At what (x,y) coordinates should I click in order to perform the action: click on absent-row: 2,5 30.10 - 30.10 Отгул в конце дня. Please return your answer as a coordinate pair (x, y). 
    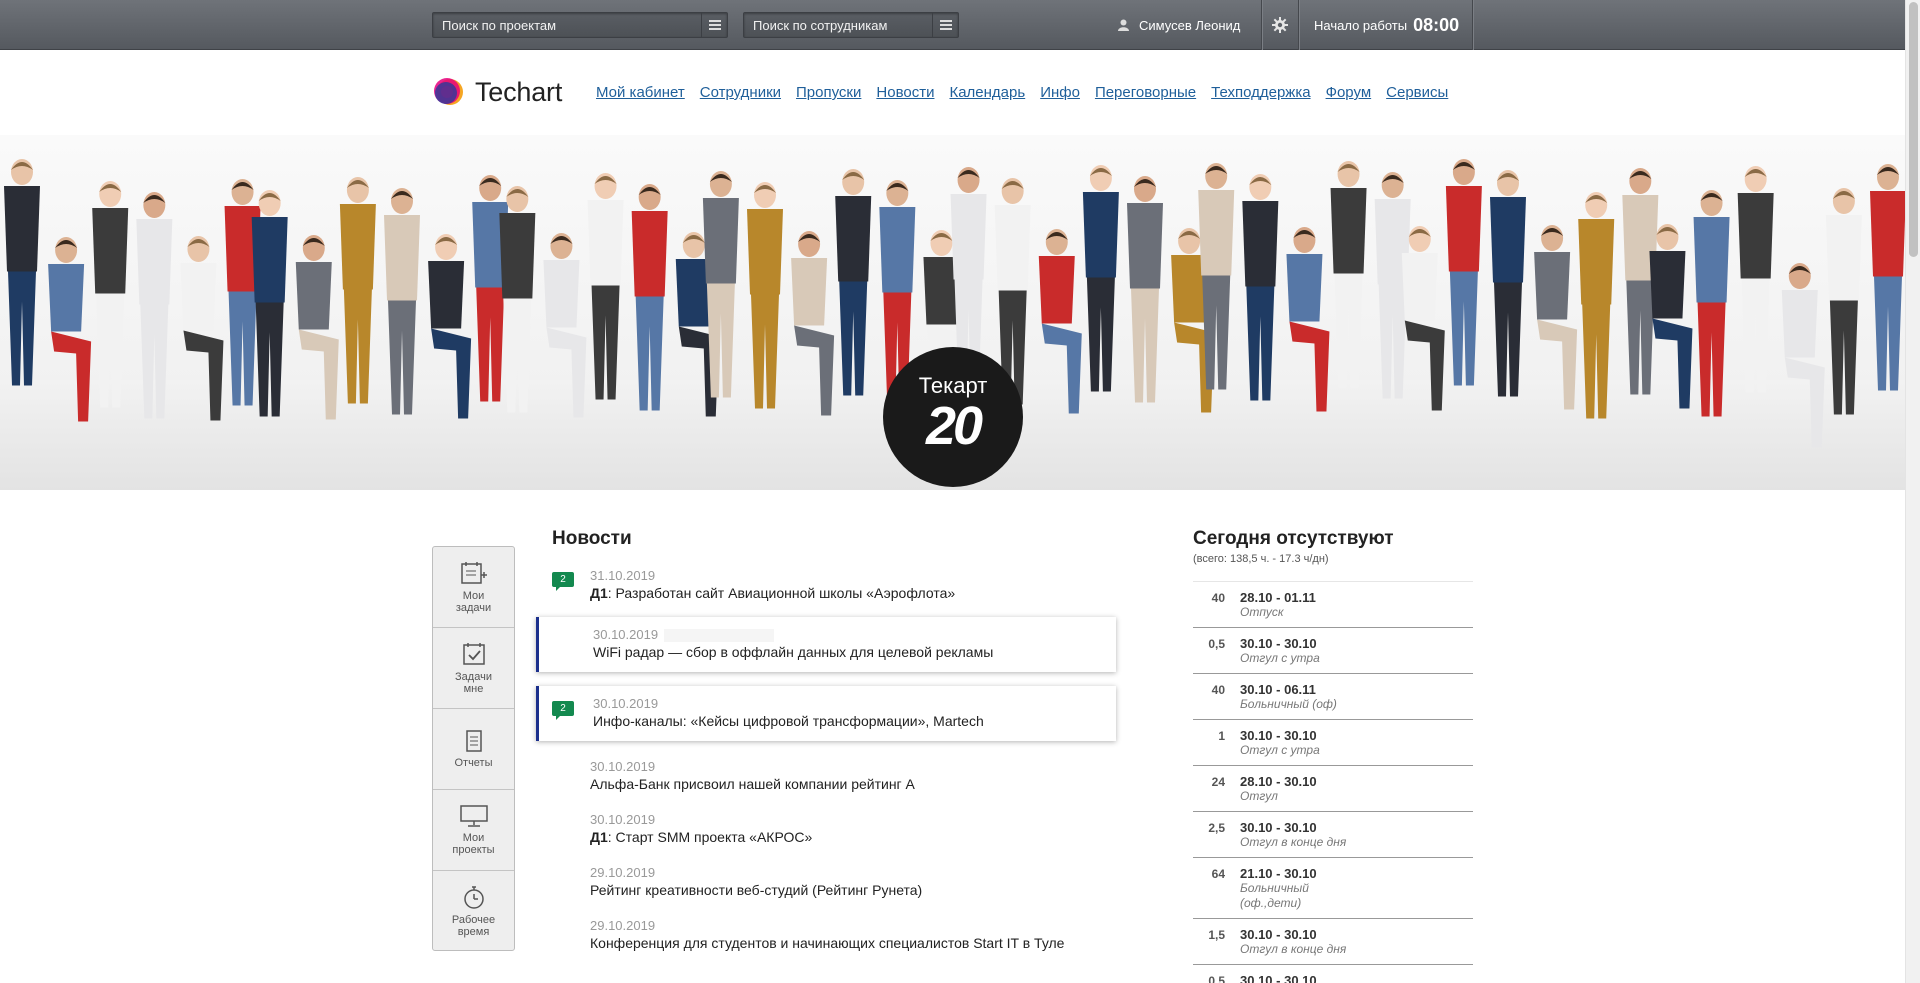
    Looking at the image, I should click on (1333, 835).